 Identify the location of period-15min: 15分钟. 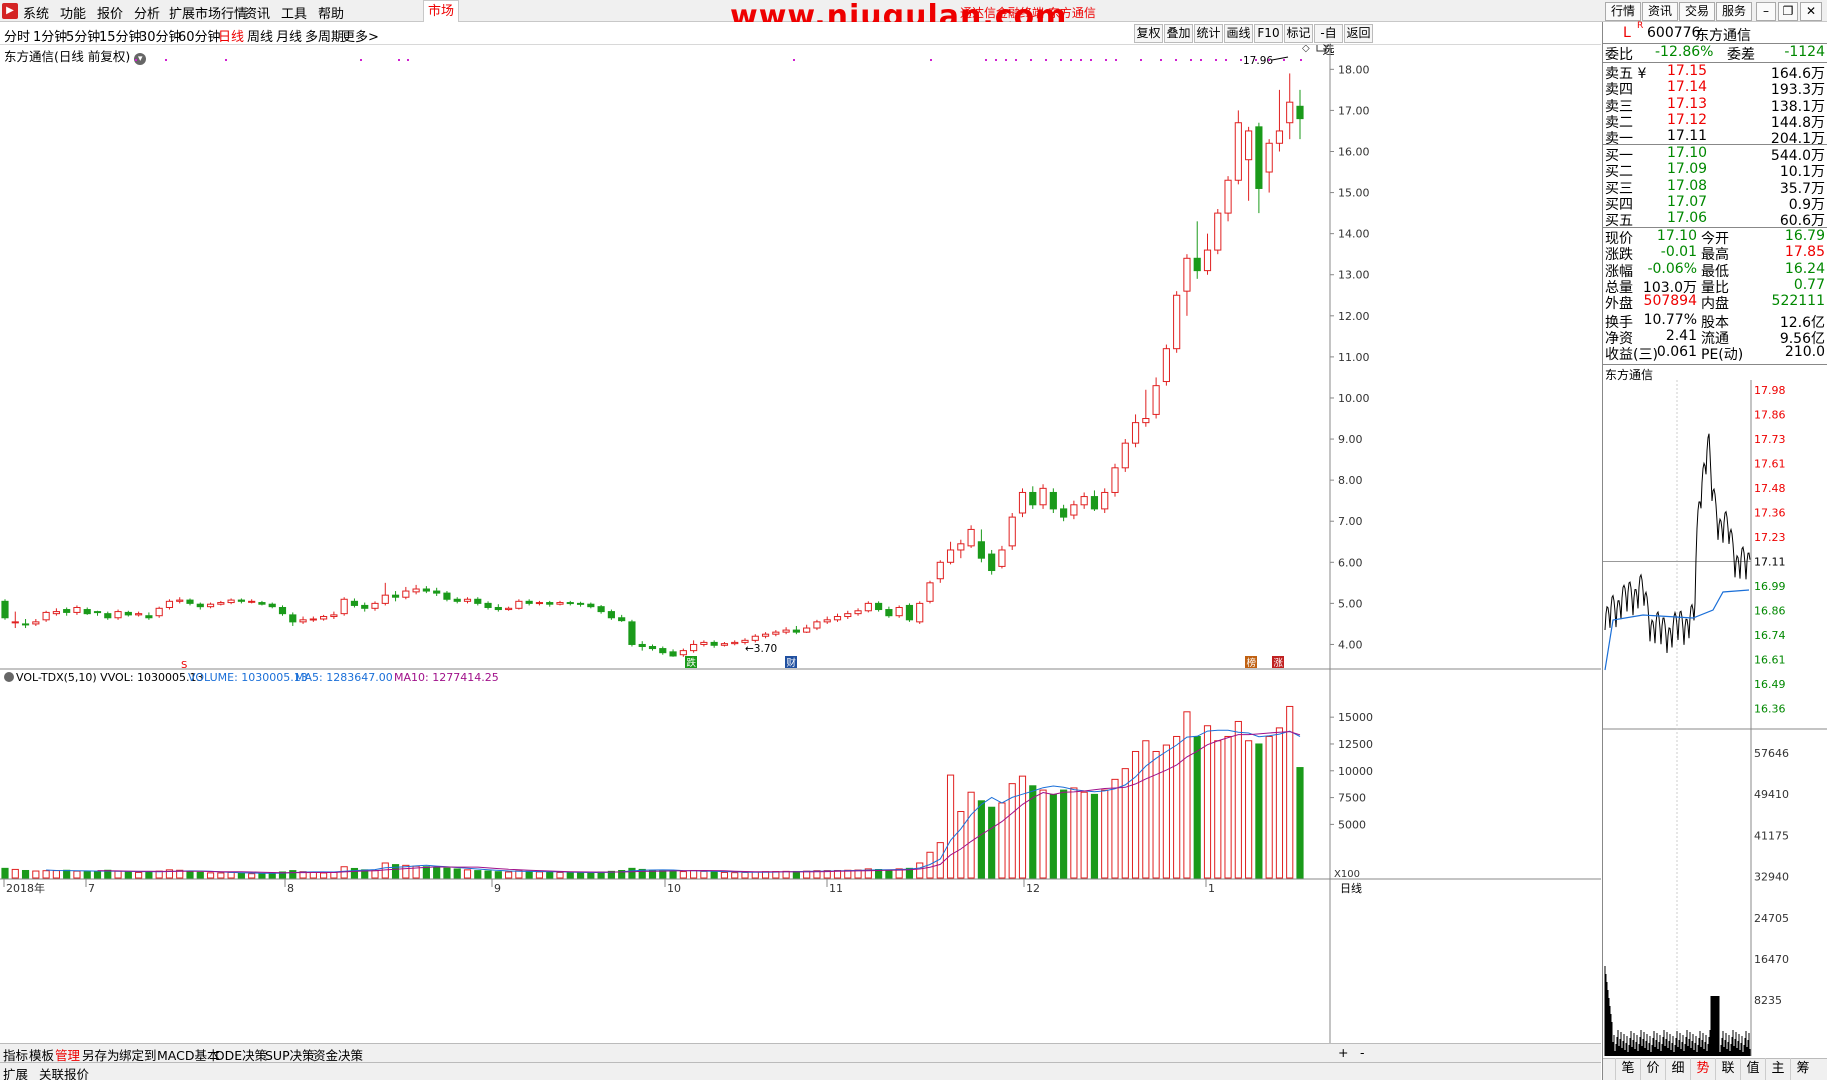
(120, 35).